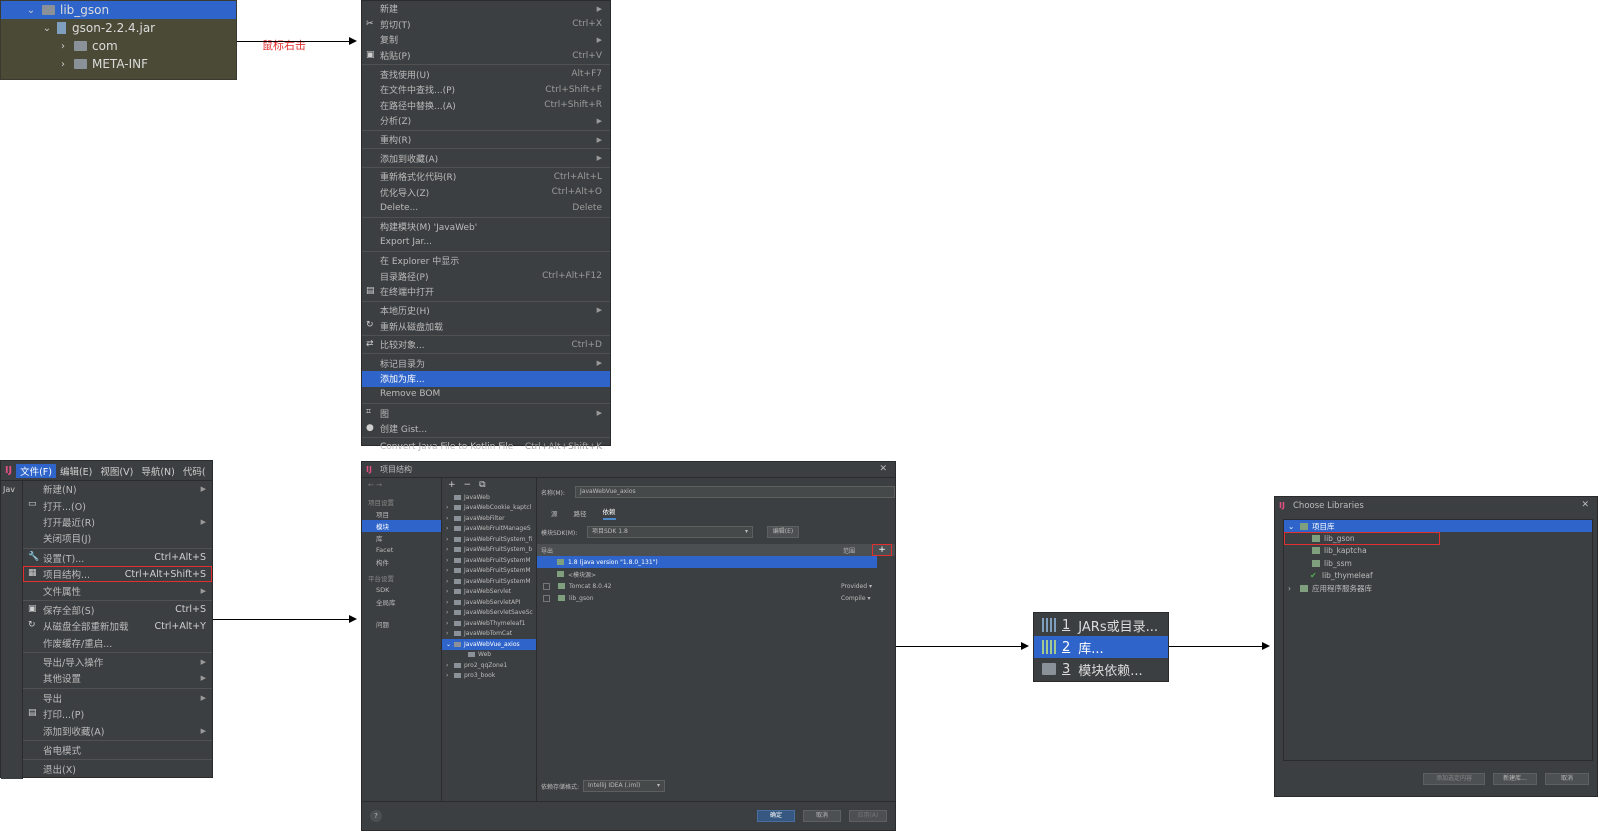 This screenshot has width=1598, height=831. What do you see at coordinates (486, 74) in the screenshot?
I see `context-menu-item-5: 查找使用(U) Alt+F7` at bounding box center [486, 74].